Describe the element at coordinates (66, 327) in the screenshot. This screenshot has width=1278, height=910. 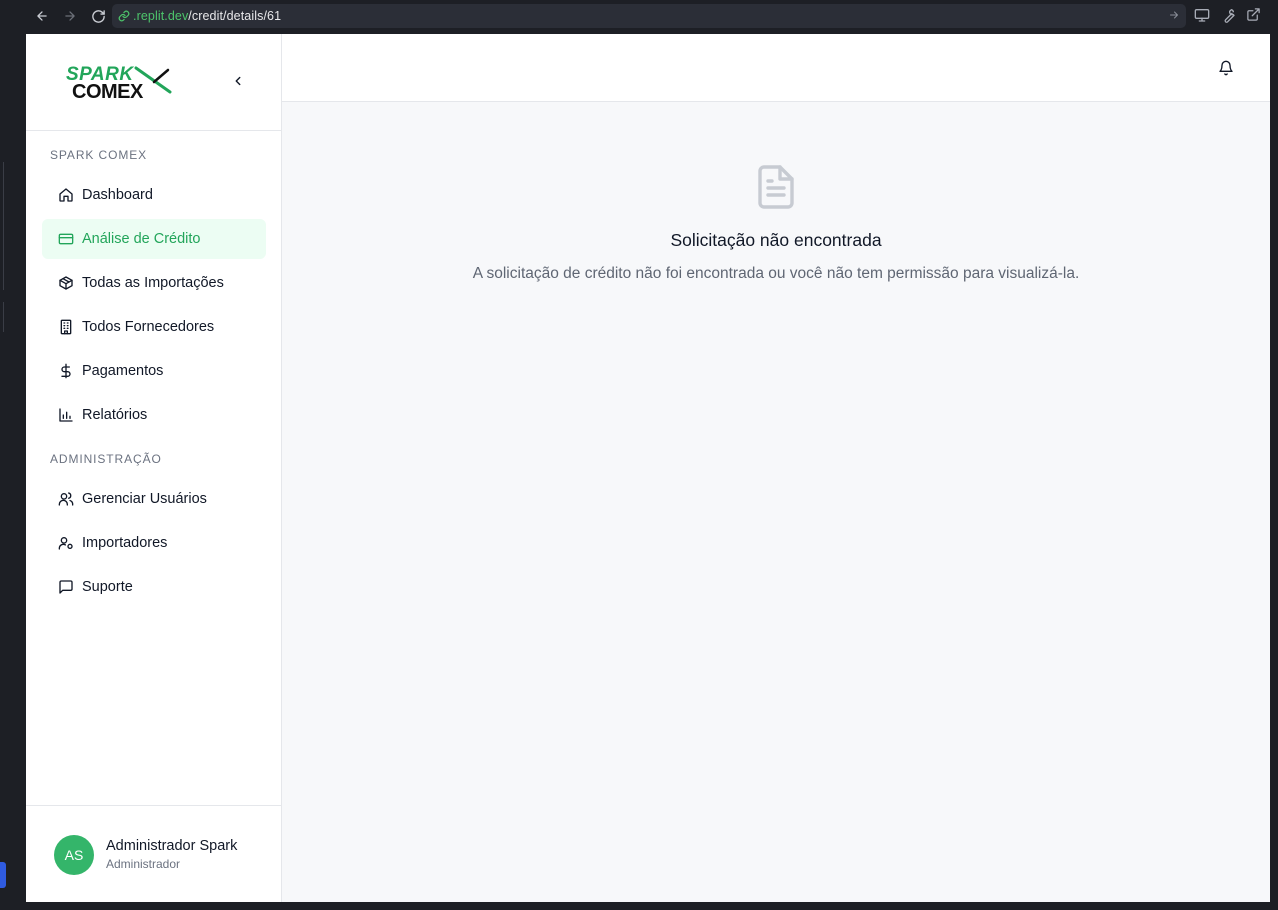
I see `building-icon` at that location.